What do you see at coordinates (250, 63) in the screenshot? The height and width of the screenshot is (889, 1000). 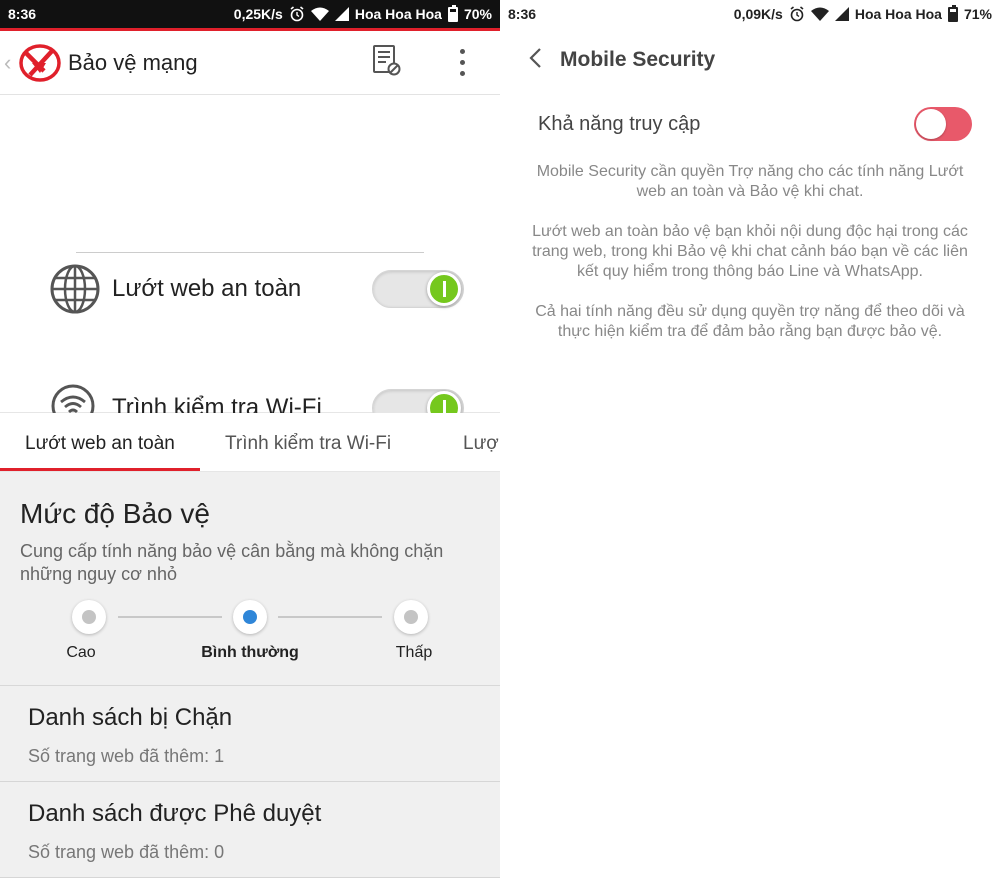 I see `app-toolbar: ‹ Bảo vệ mạng` at bounding box center [250, 63].